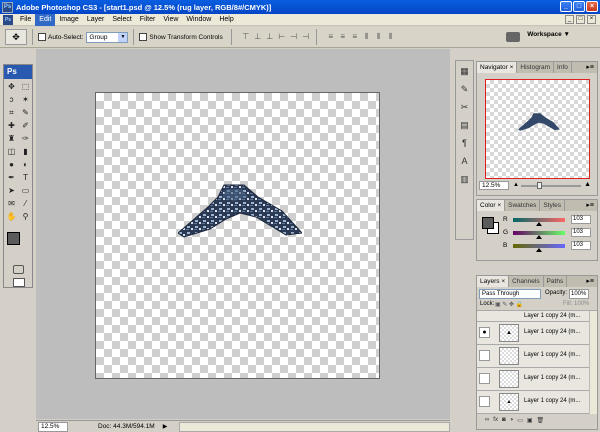 The image size is (600, 432). I want to click on blend-mode-dropdown: Pass Through, so click(510, 294).